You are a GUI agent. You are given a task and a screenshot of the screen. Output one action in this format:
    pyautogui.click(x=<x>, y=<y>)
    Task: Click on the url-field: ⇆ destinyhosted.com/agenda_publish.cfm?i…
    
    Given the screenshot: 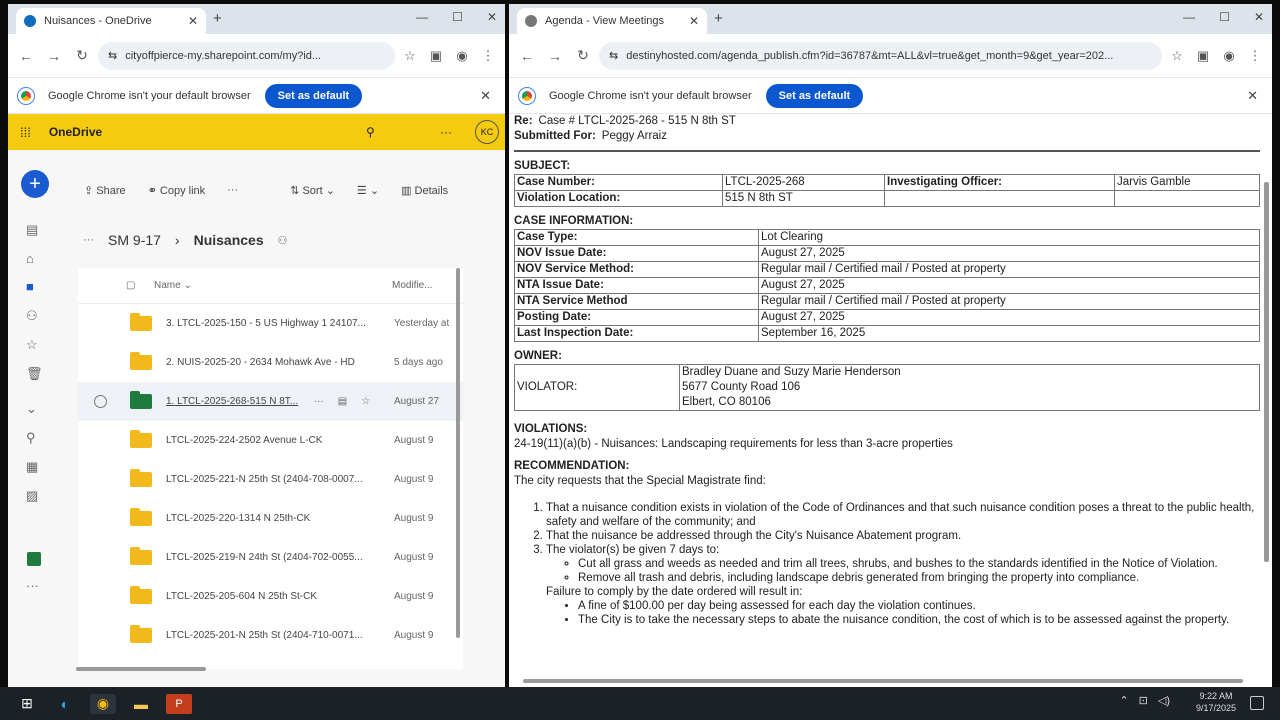 What is the action you would take?
    pyautogui.click(x=880, y=55)
    